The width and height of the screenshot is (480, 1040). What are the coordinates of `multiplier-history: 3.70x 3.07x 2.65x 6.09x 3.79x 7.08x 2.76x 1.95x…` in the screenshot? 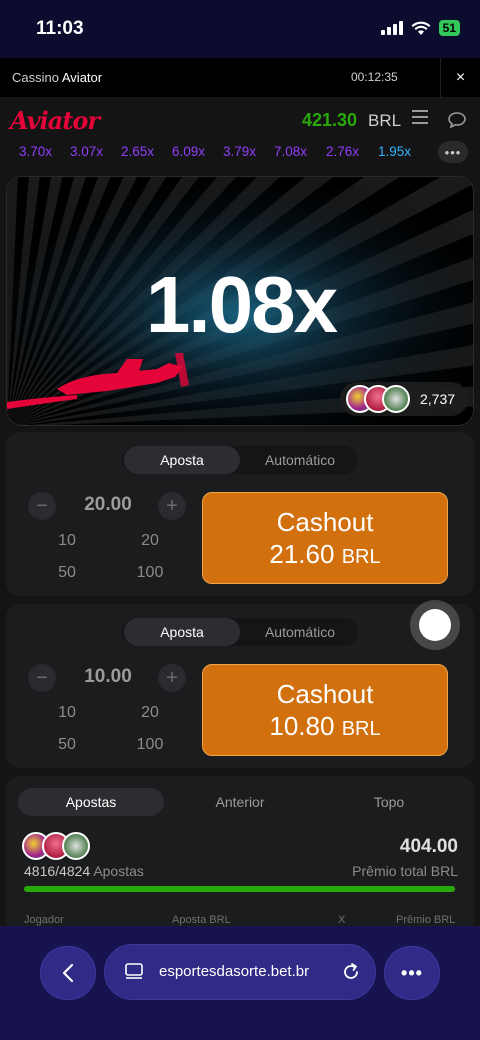 It's located at (240, 152).